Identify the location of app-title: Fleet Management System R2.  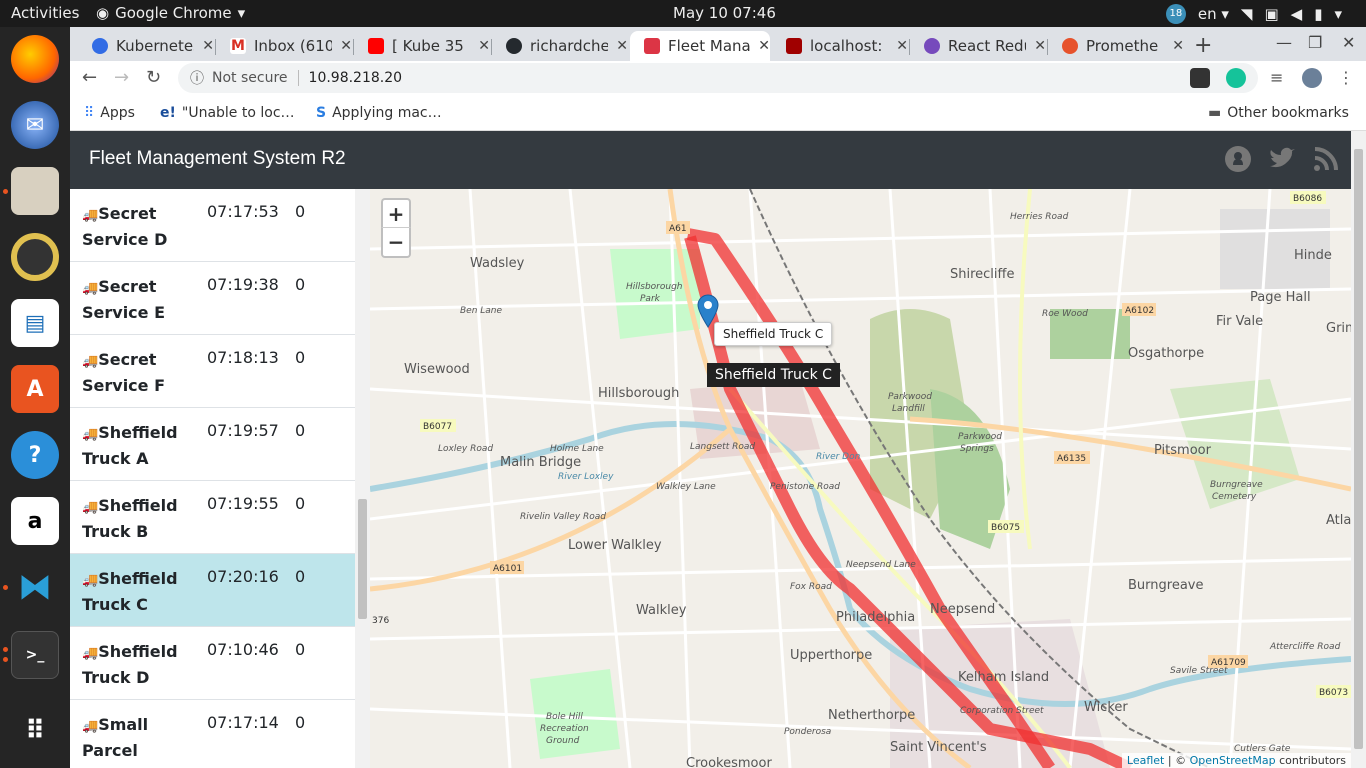
(217, 159).